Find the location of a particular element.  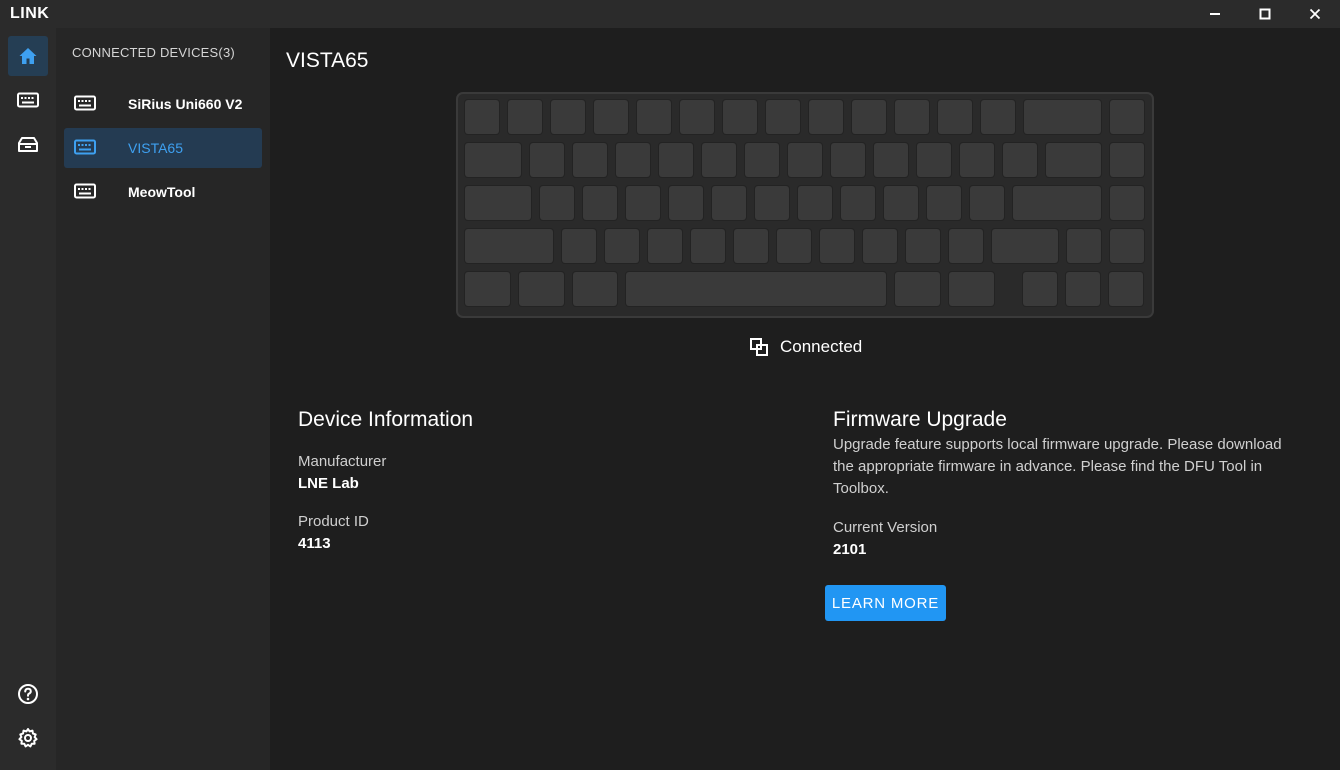

home-icon is located at coordinates (28, 56).